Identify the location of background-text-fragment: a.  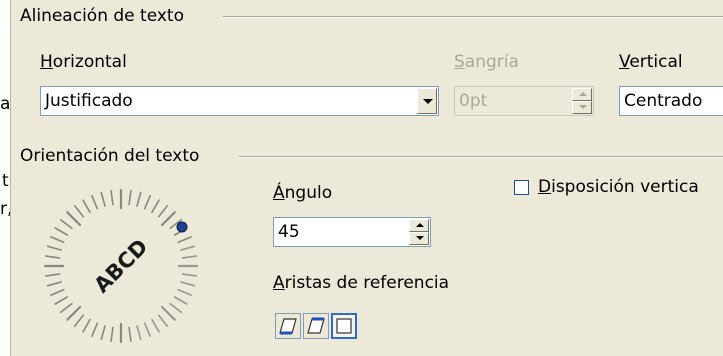
(5, 104).